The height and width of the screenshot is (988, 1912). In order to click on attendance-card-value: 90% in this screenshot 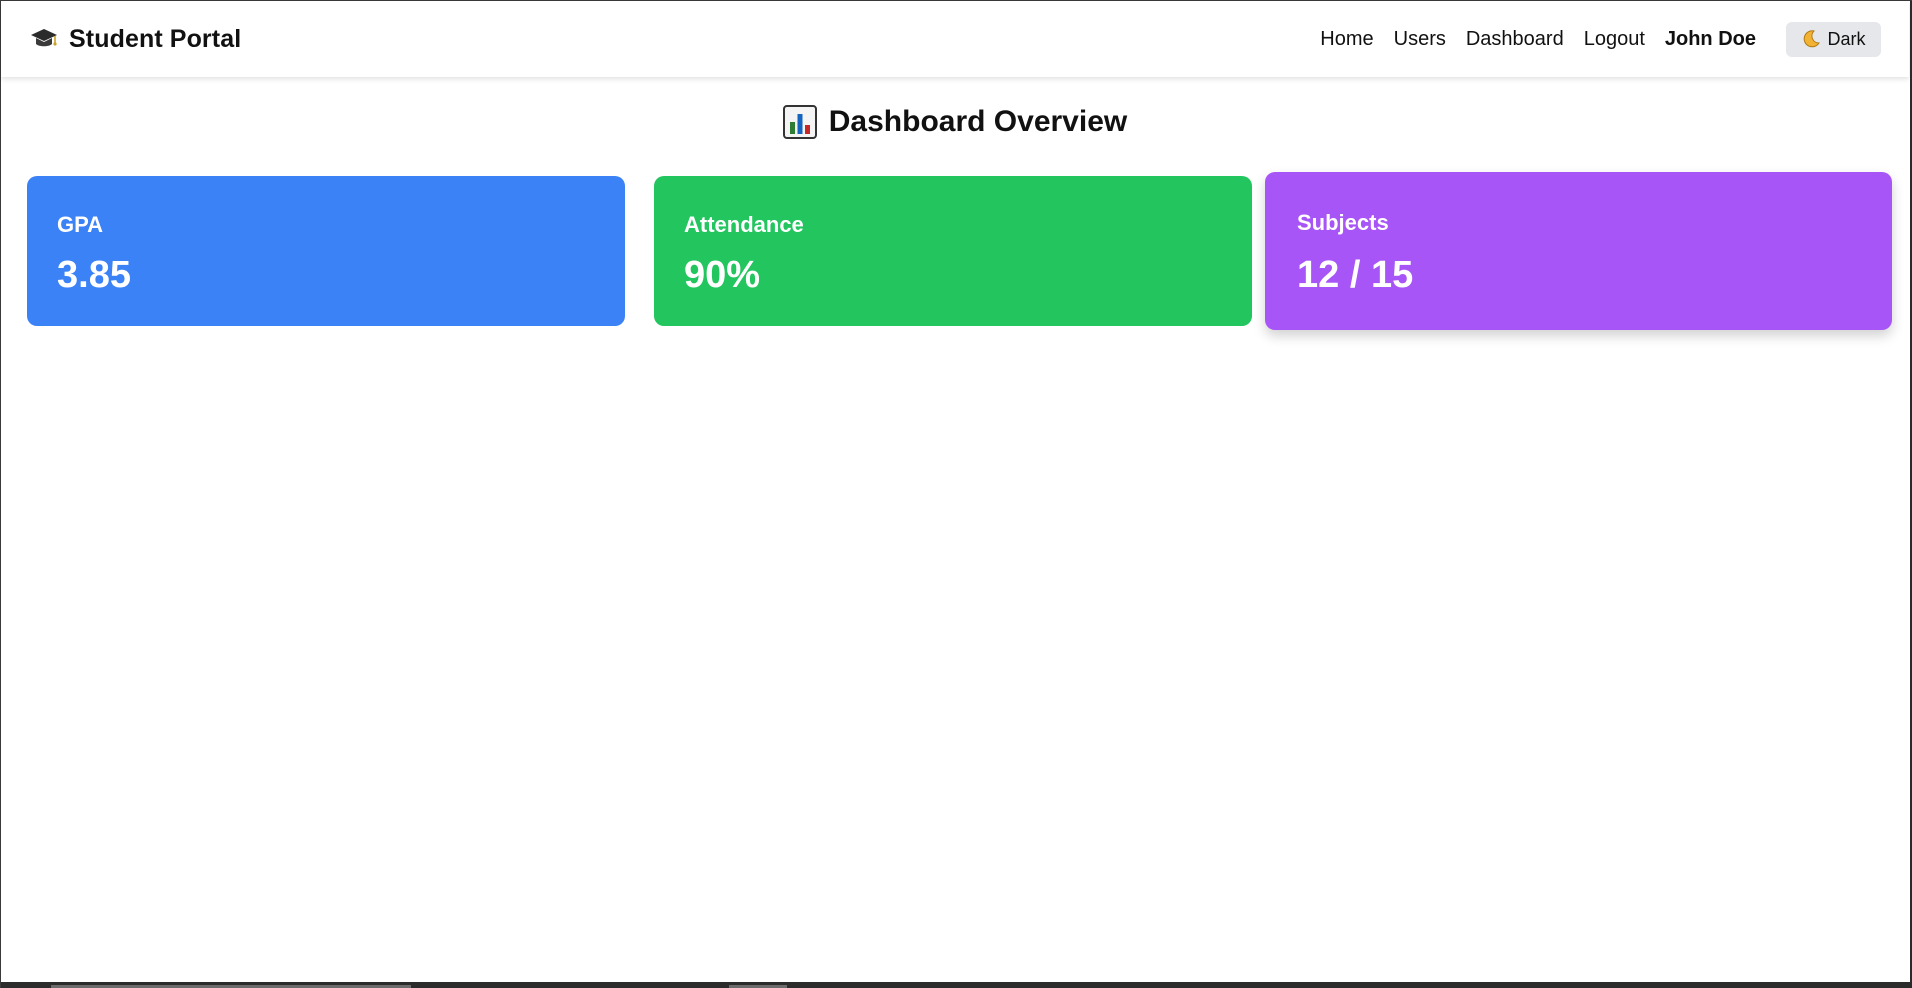, I will do `click(722, 275)`.